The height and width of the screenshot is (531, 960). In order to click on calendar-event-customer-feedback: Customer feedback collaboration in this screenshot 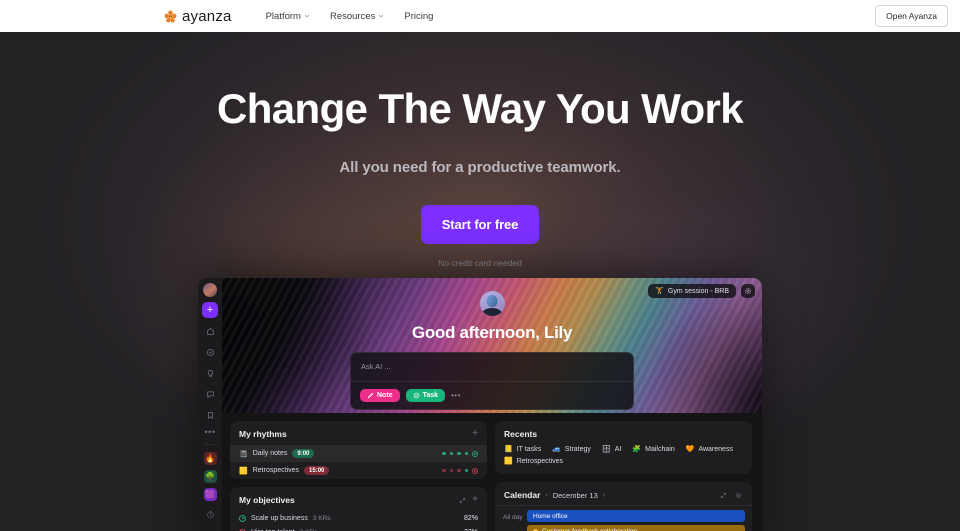, I will do `click(636, 528)`.